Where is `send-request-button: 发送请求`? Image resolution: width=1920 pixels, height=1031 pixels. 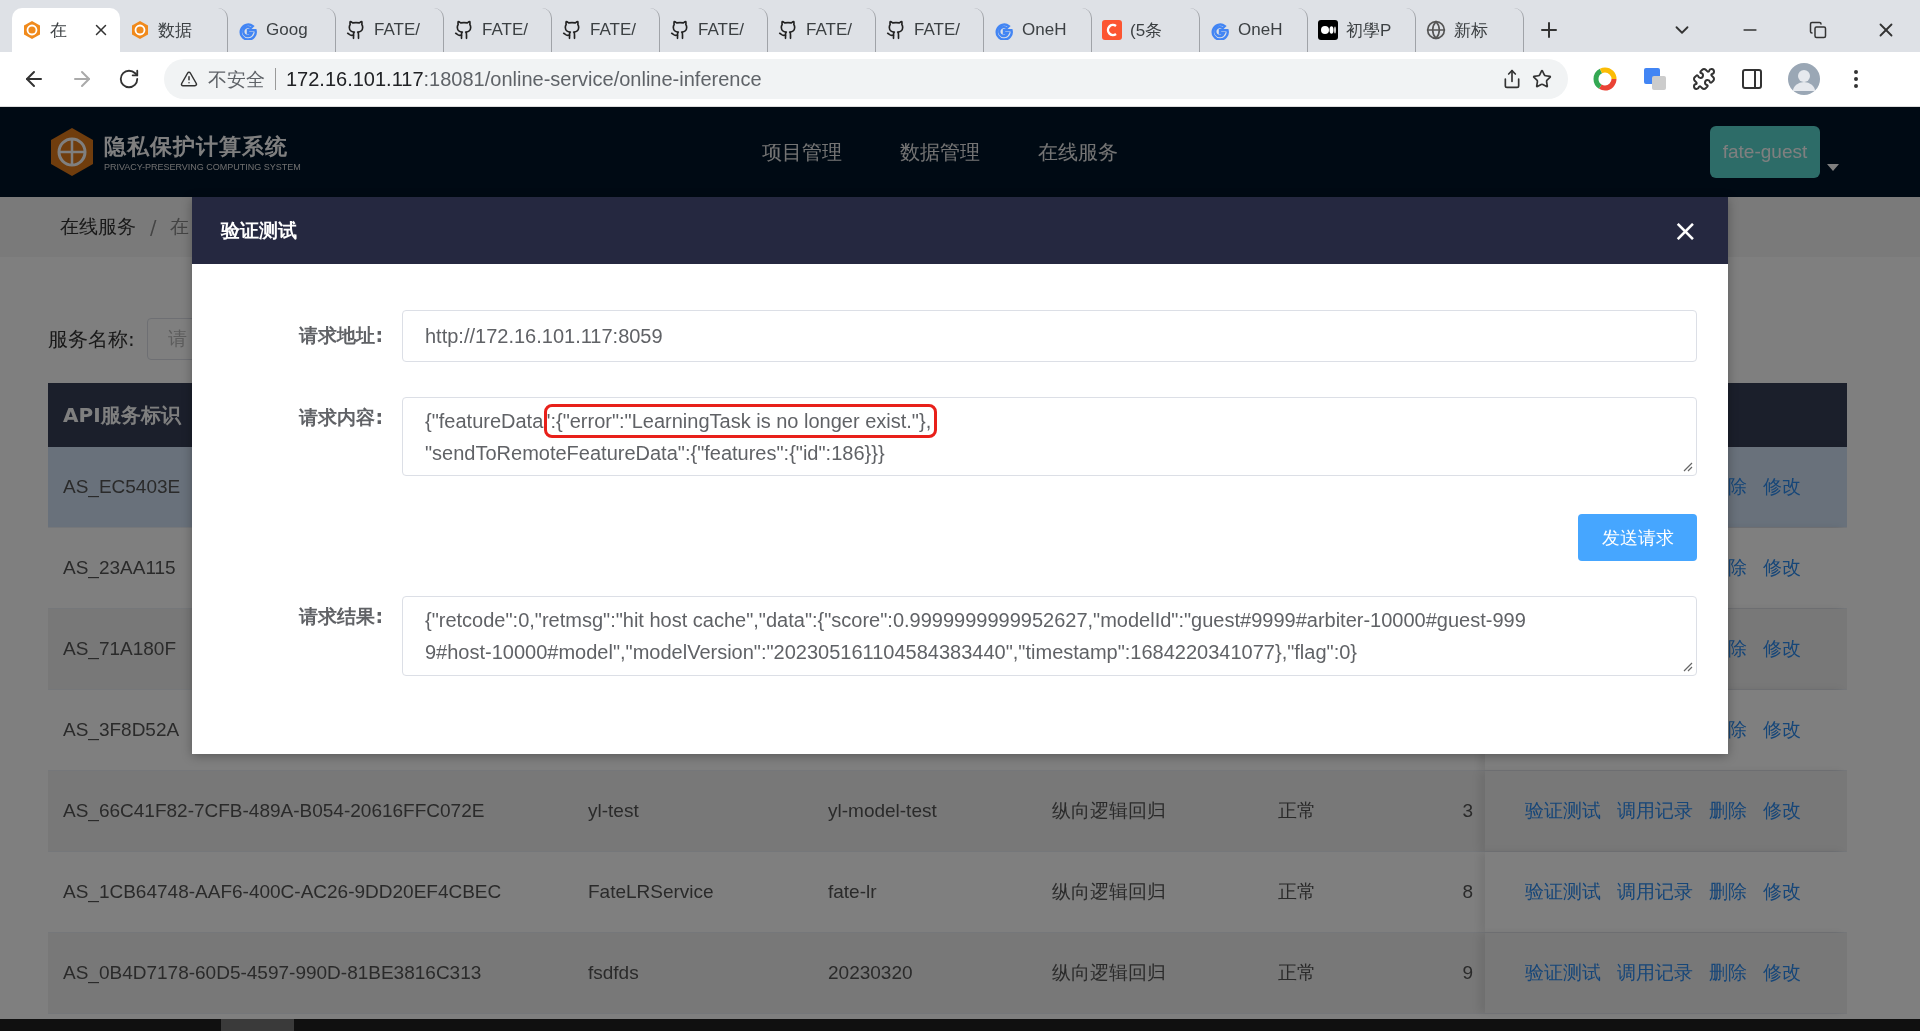 send-request-button: 发送请求 is located at coordinates (1637, 537).